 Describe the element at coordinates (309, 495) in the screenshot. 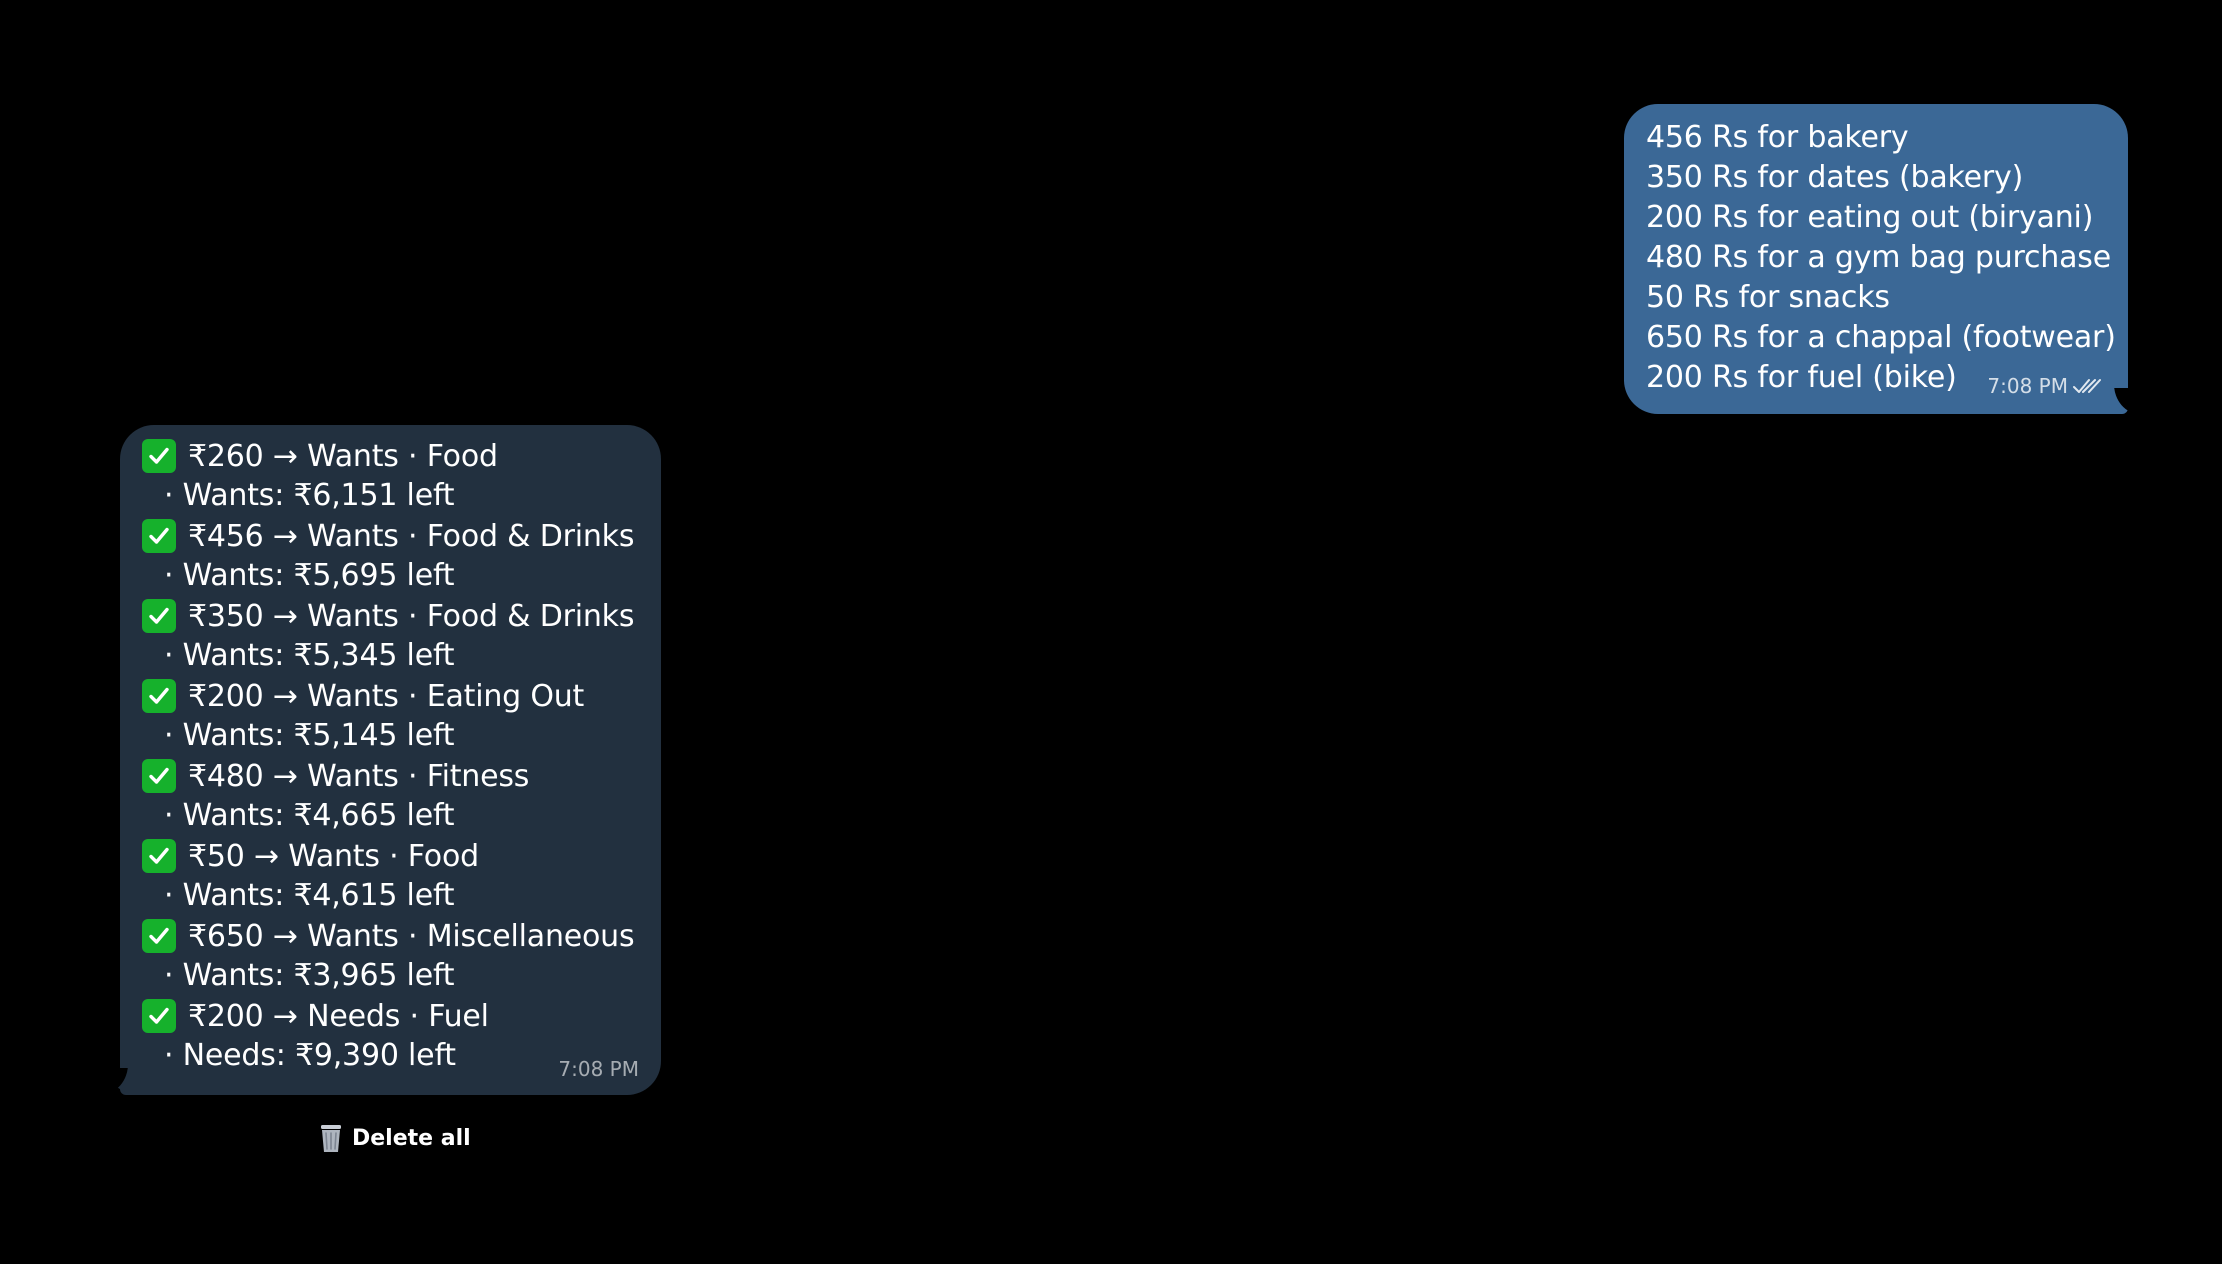

I see `budget-remaining: · Wants: ₹6,151 left` at that location.